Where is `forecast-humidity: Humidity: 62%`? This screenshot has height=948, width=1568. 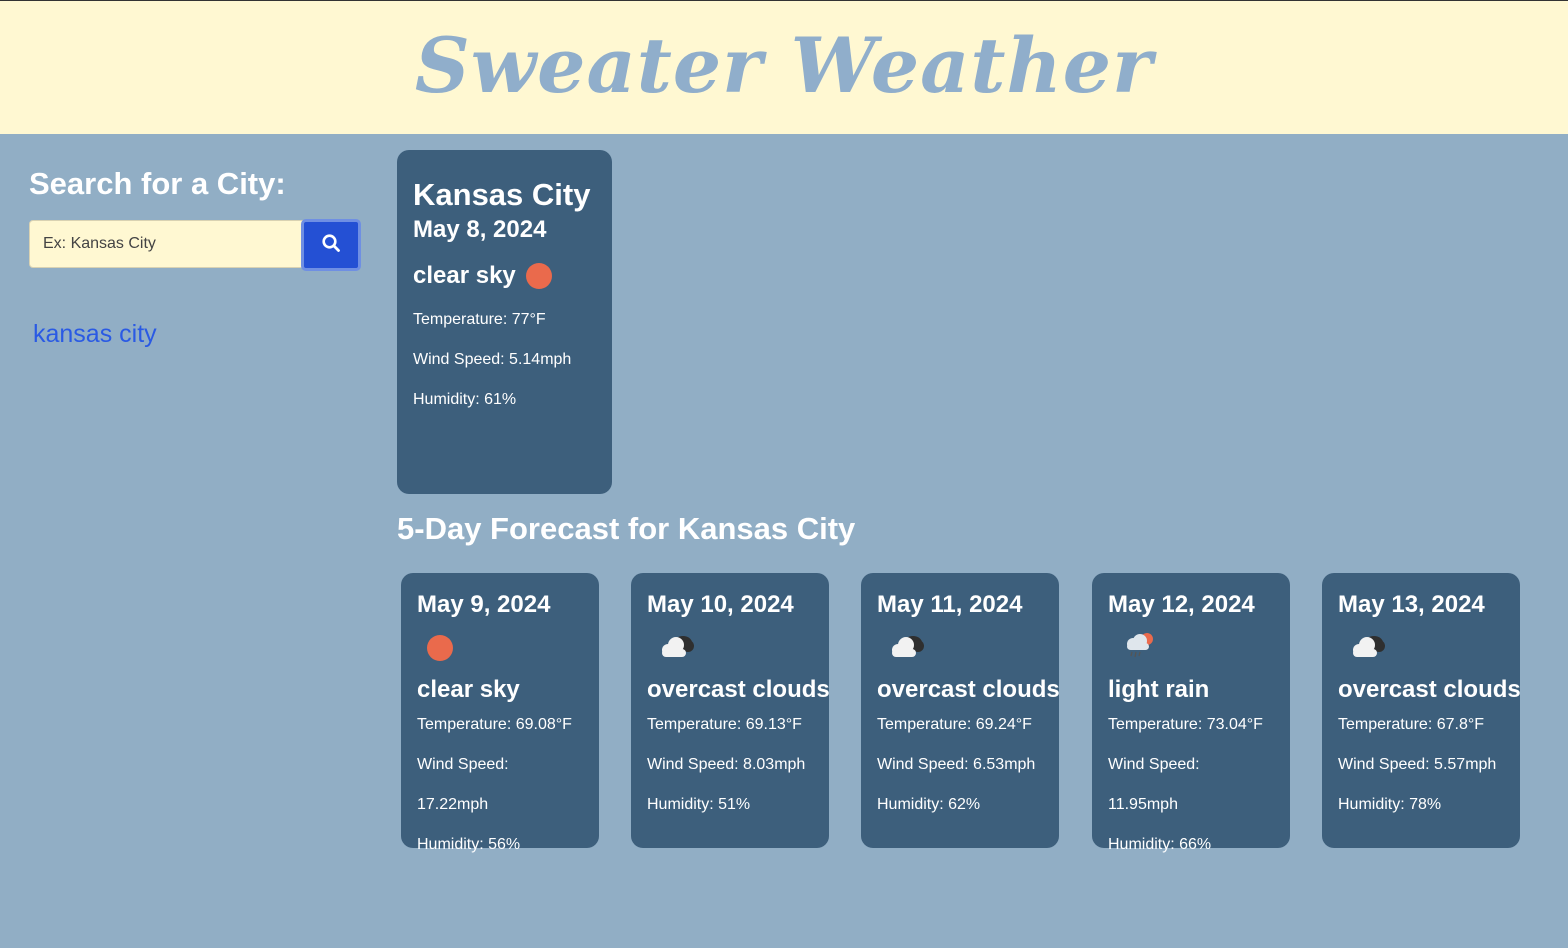 forecast-humidity: Humidity: 62% is located at coordinates (929, 804).